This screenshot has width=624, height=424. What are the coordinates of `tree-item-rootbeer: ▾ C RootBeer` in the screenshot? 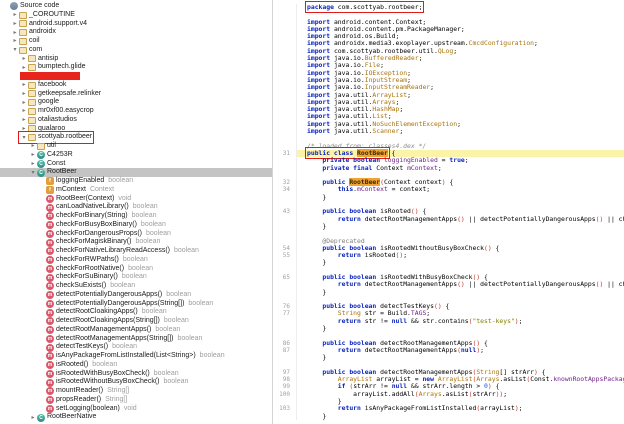 It's located at (136, 172).